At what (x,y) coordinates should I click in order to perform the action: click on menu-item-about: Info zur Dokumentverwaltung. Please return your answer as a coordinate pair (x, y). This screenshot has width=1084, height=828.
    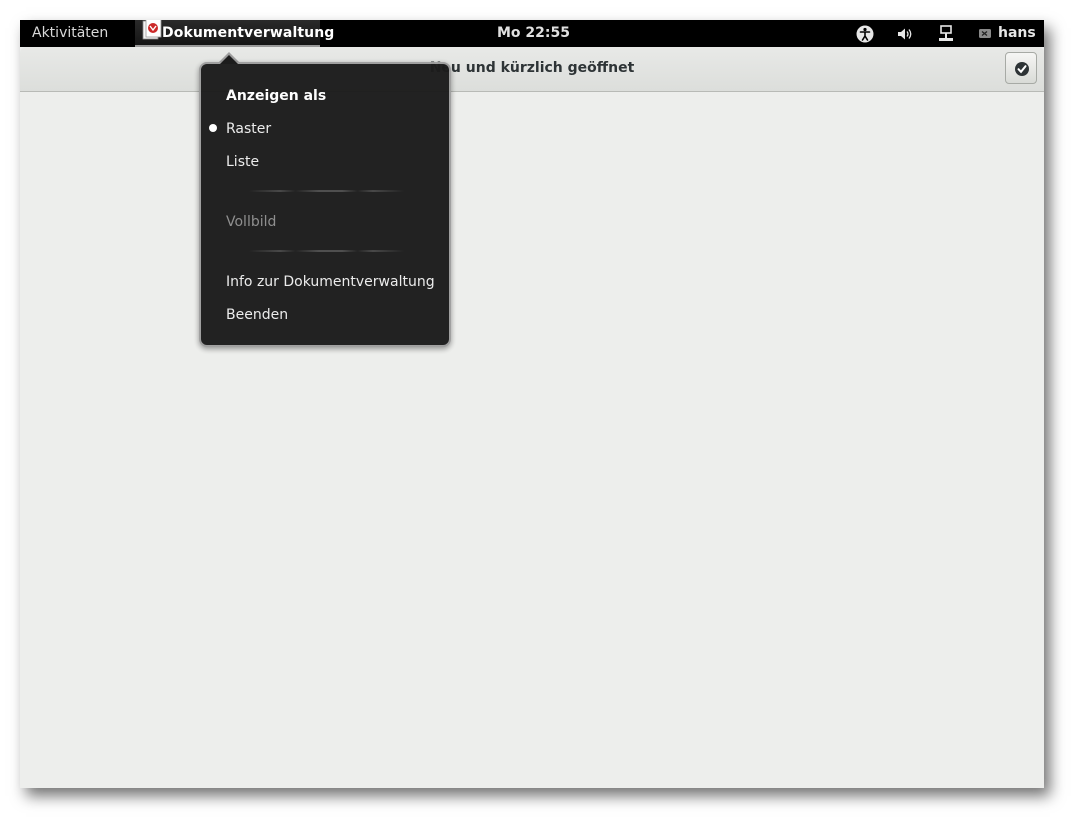
    Looking at the image, I should click on (330, 282).